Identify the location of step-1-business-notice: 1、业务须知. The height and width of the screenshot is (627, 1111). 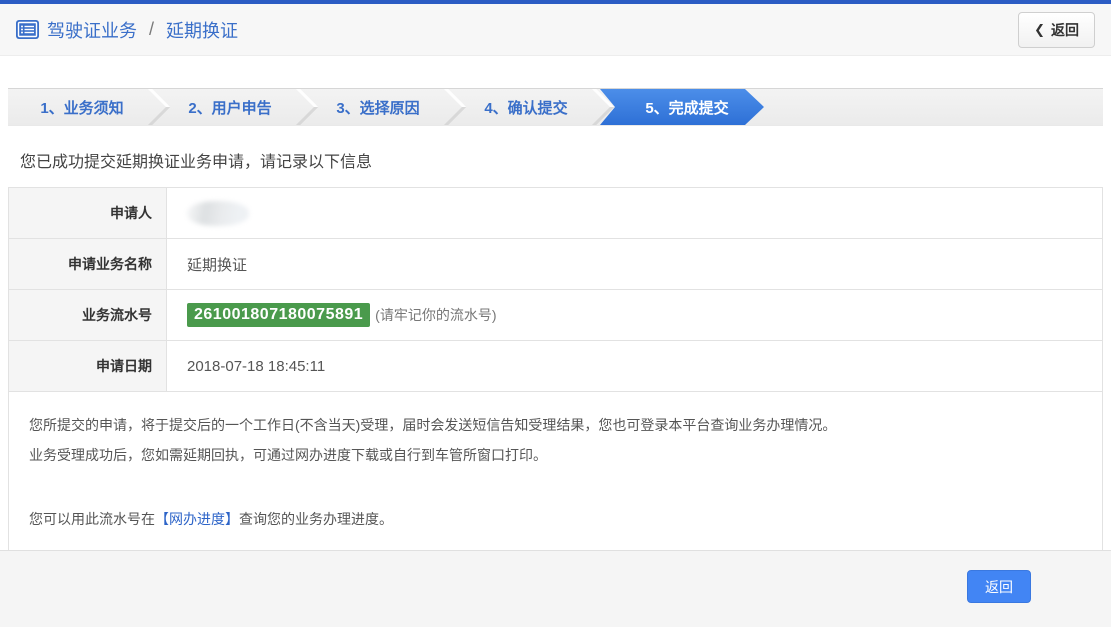
(82, 107).